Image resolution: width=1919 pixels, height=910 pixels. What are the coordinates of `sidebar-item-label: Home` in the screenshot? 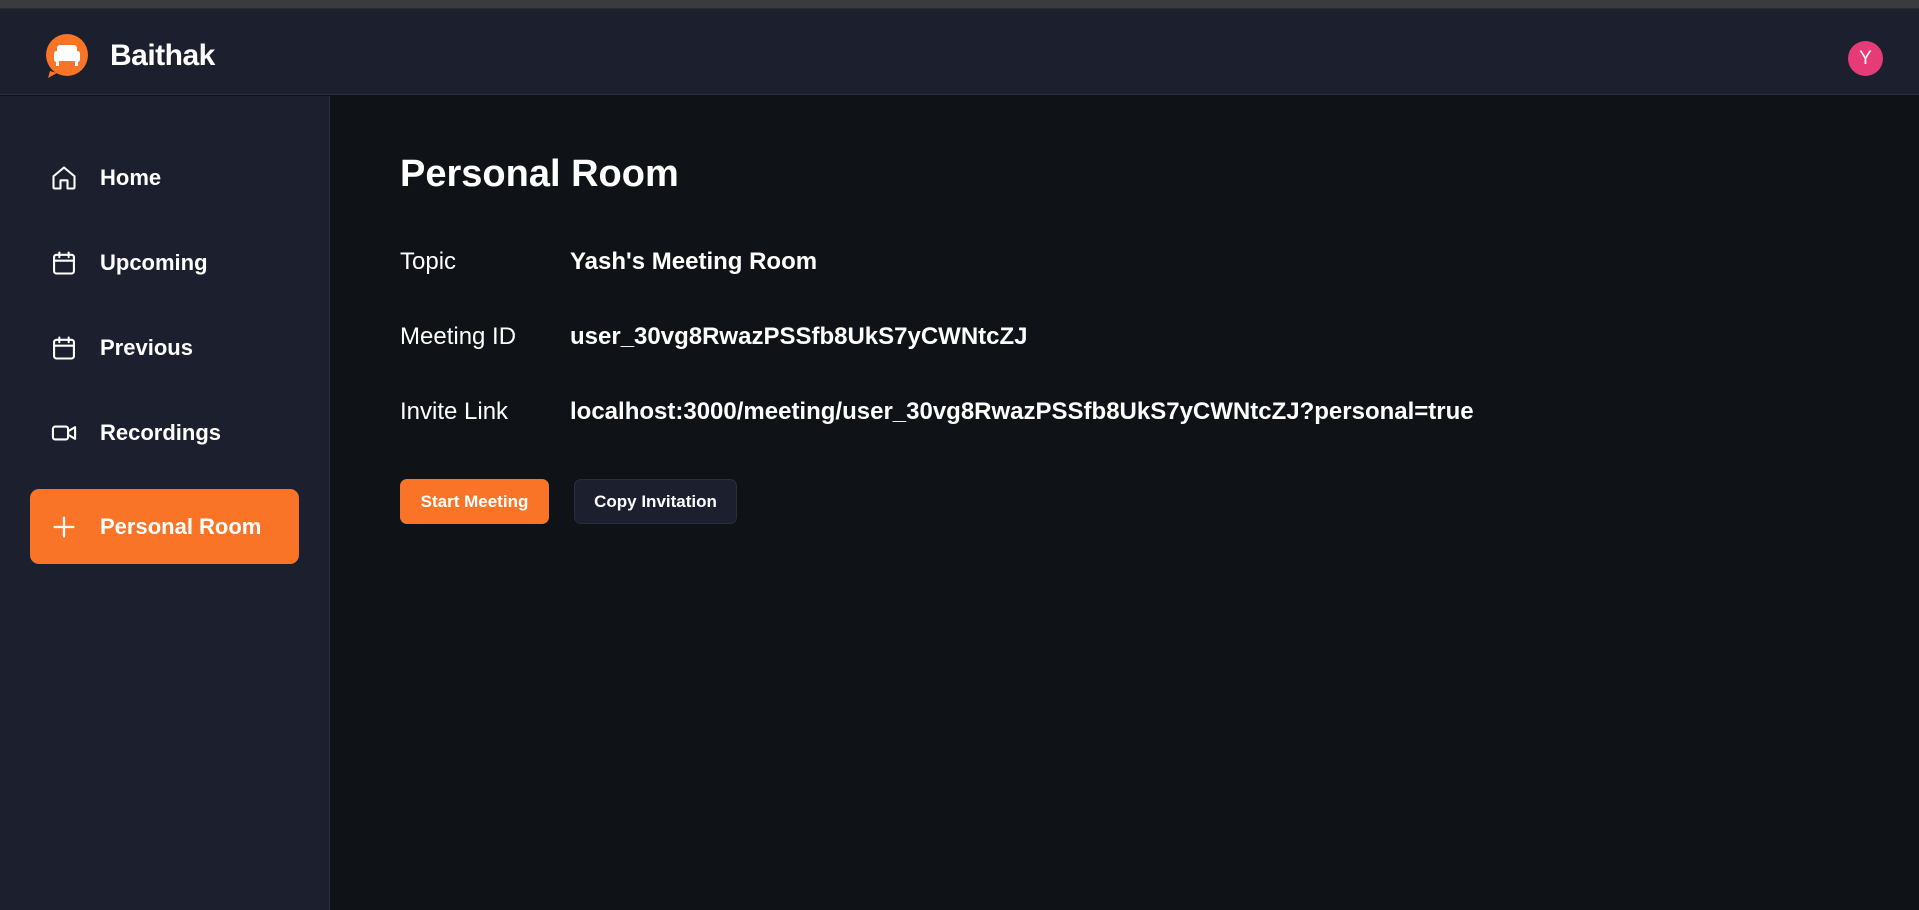 It's located at (131, 177).